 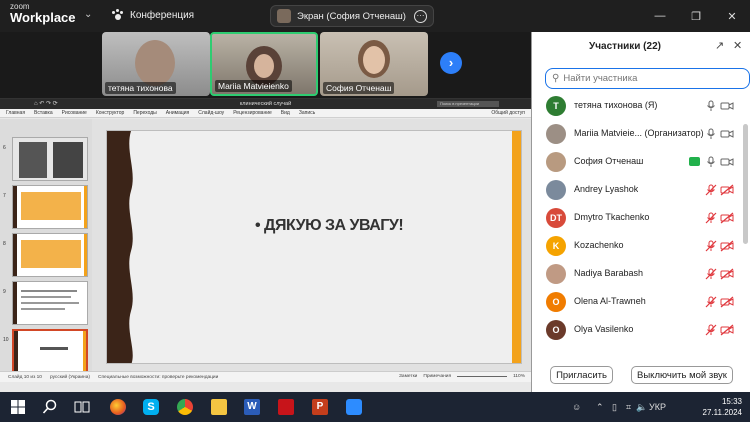 I want to click on more-icon: ···, so click(x=420, y=16).